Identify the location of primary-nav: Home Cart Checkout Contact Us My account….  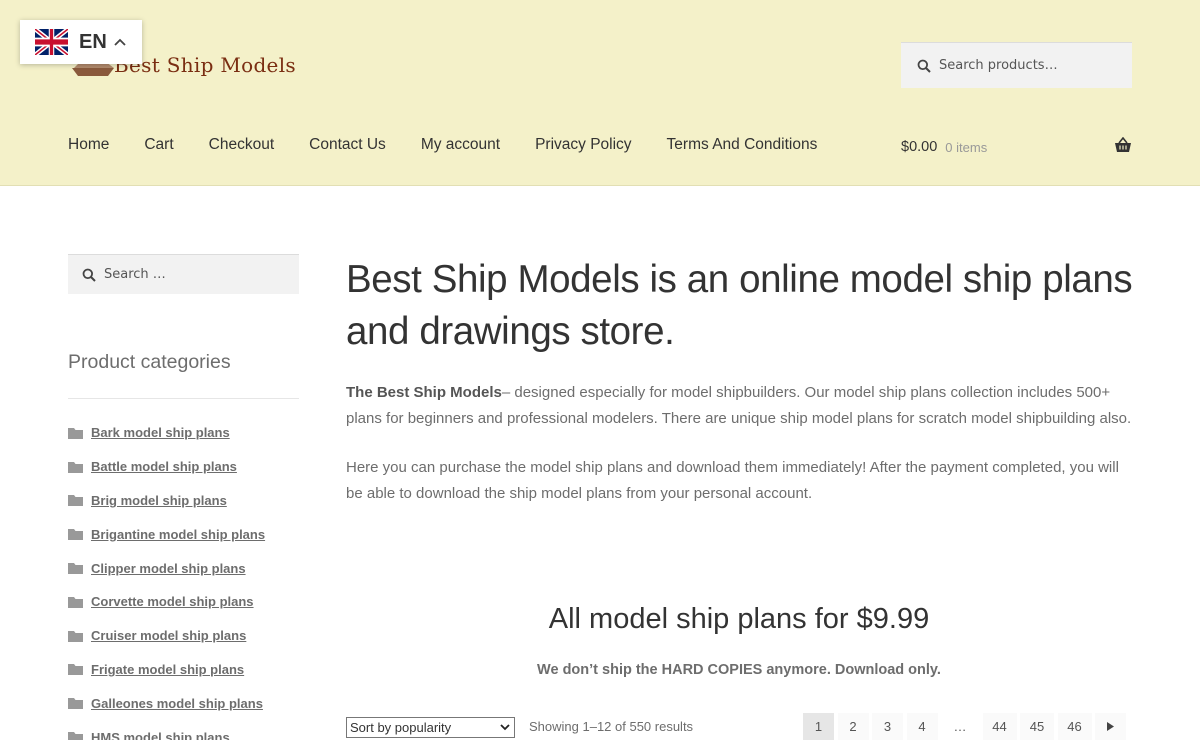
(460, 147).